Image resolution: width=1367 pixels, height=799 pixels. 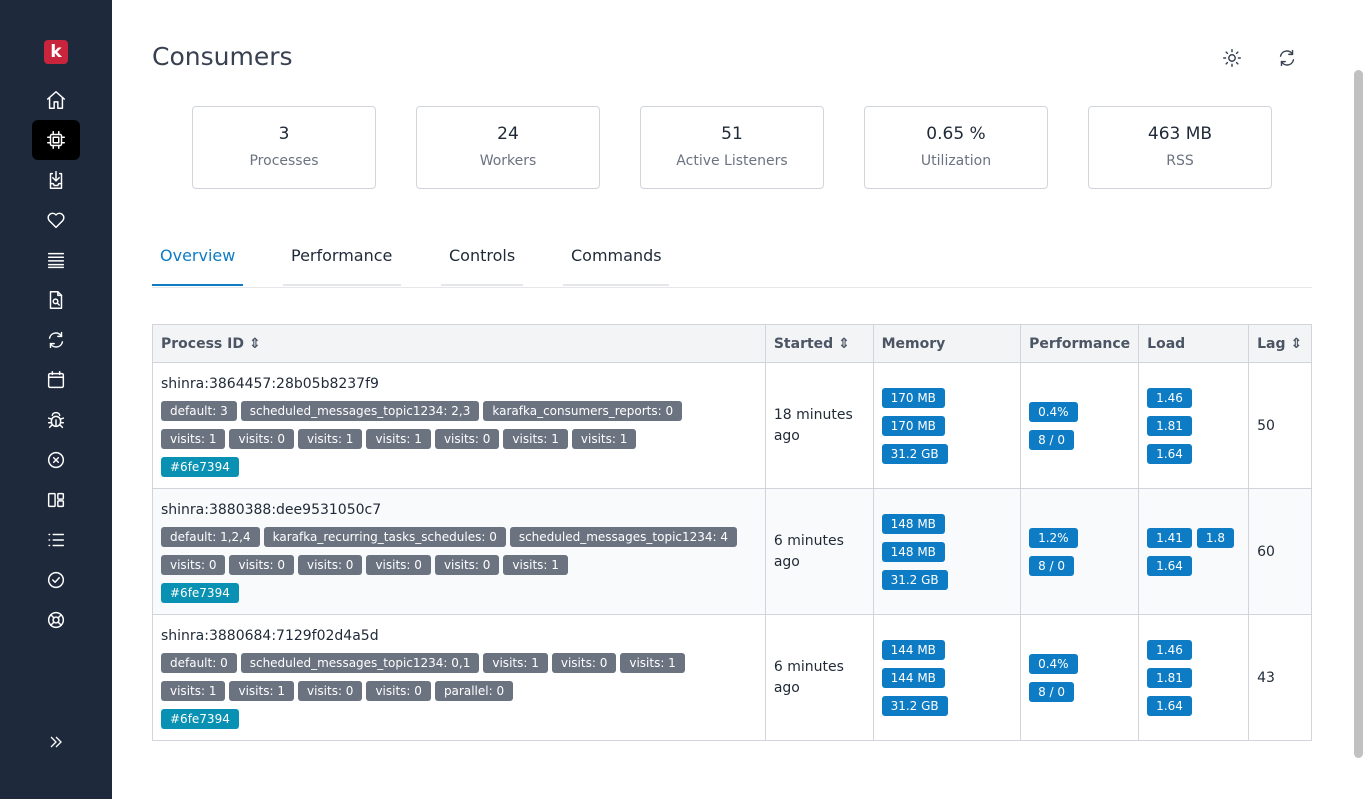 I want to click on memory-badge: 148 MB, so click(x=913, y=523).